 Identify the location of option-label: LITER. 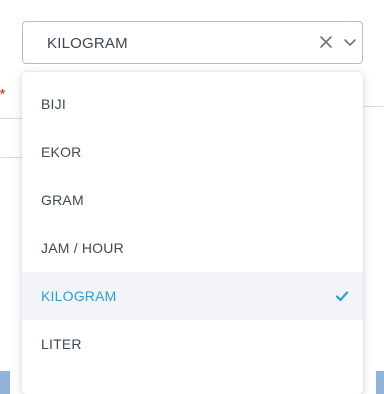
(61, 344).